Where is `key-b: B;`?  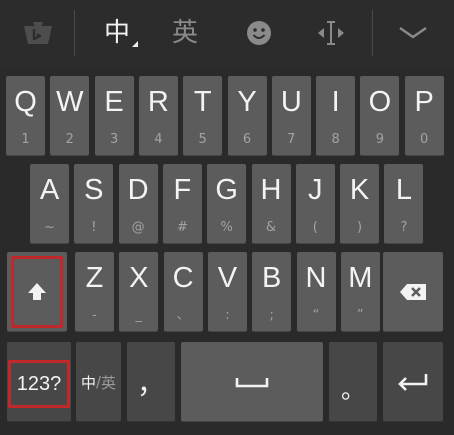 key-b: B; is located at coordinates (272, 292).